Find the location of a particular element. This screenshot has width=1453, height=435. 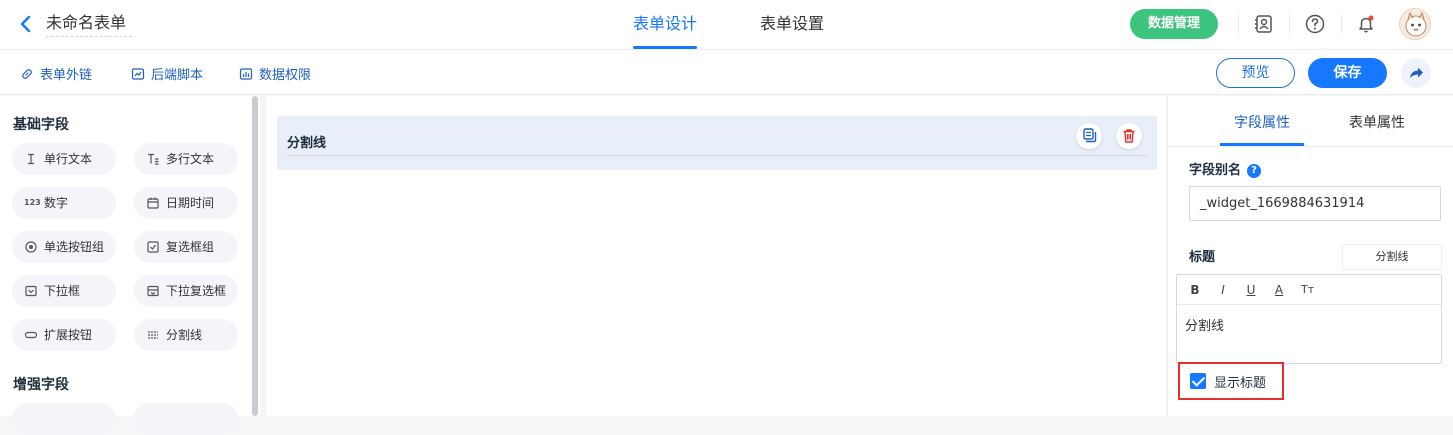

checkbox-icon is located at coordinates (153, 247).